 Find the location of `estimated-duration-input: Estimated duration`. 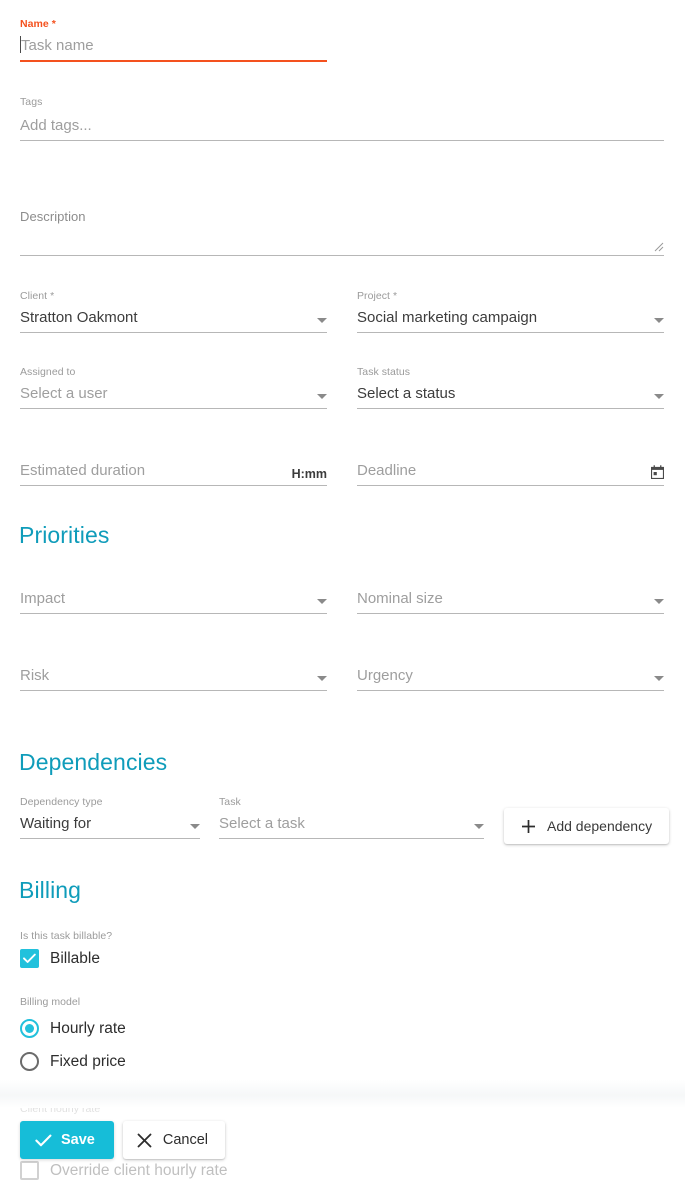

estimated-duration-input: Estimated duration is located at coordinates (82, 471).